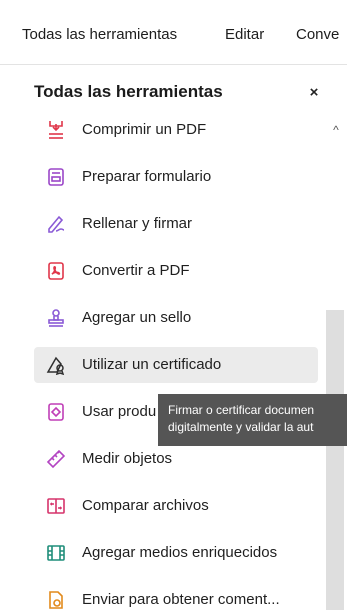 The width and height of the screenshot is (347, 610). I want to click on tab-edit: Editar, so click(244, 35).